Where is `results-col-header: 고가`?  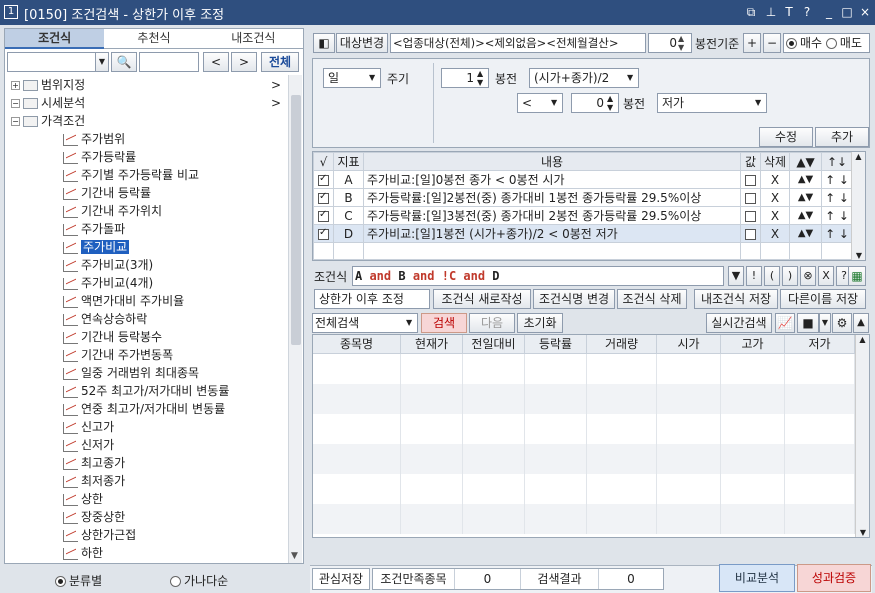
results-col-header: 고가 is located at coordinates (753, 344).